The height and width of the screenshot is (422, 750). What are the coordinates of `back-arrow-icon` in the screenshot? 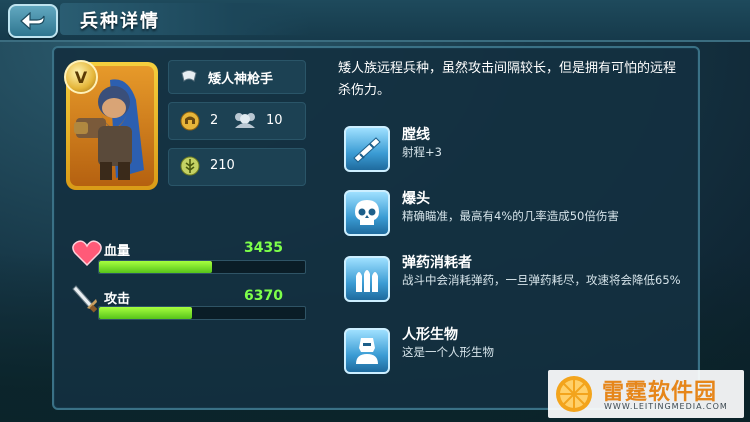 It's located at (32, 21).